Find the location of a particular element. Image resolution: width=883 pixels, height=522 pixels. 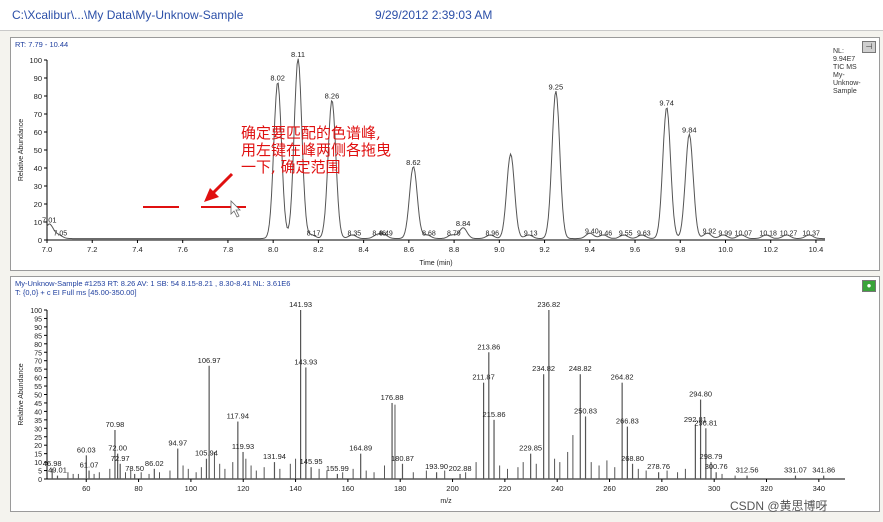

watermark: CSDN @黄思博呀 is located at coordinates (779, 506).